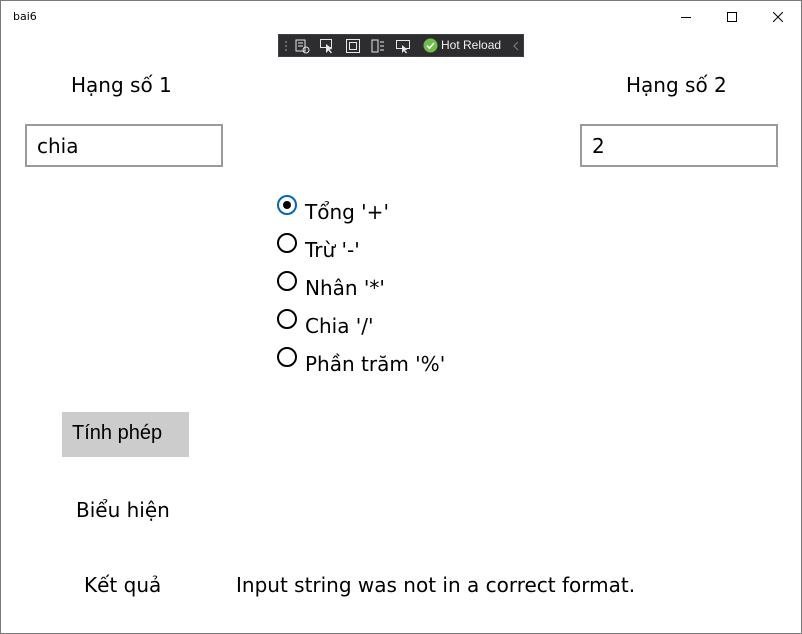  I want to click on radio-subtract: Trừ '-', so click(387, 248).